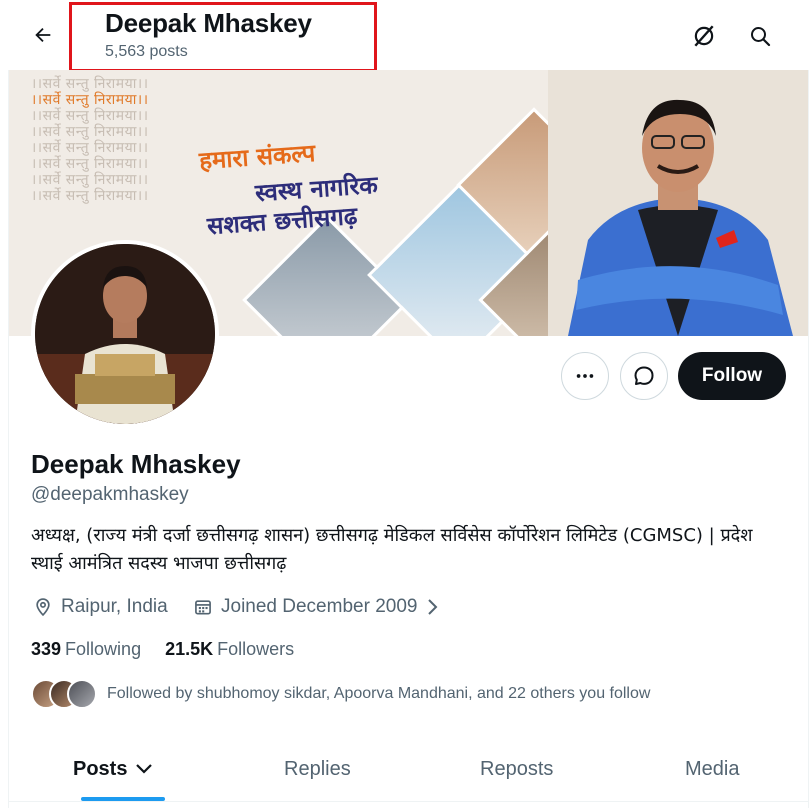 The image size is (811, 808). I want to click on joined-meta: Joined December 2009, so click(316, 607).